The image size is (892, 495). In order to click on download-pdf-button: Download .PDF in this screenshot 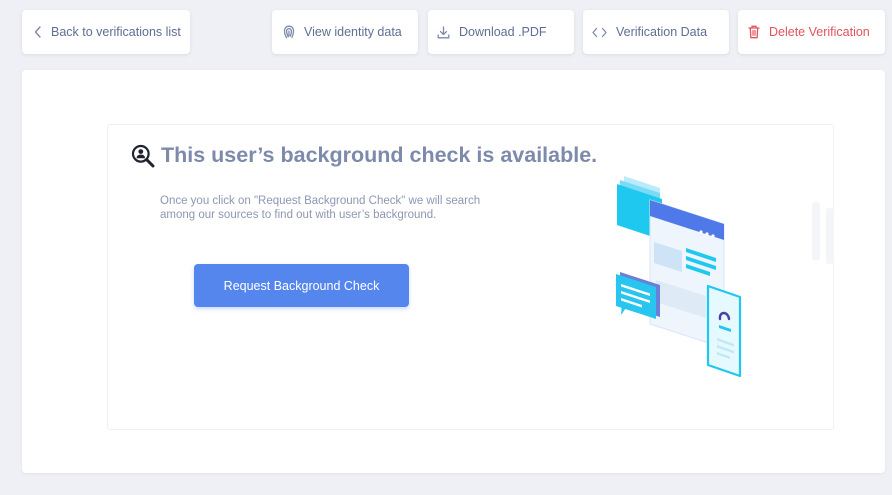, I will do `click(501, 32)`.